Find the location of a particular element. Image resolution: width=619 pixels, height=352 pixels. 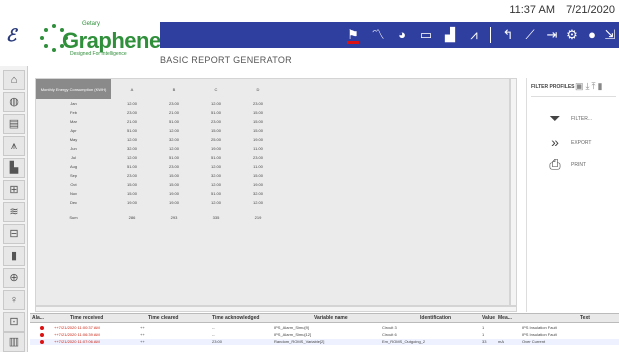

alarm-value: 33 is located at coordinates (484, 341).